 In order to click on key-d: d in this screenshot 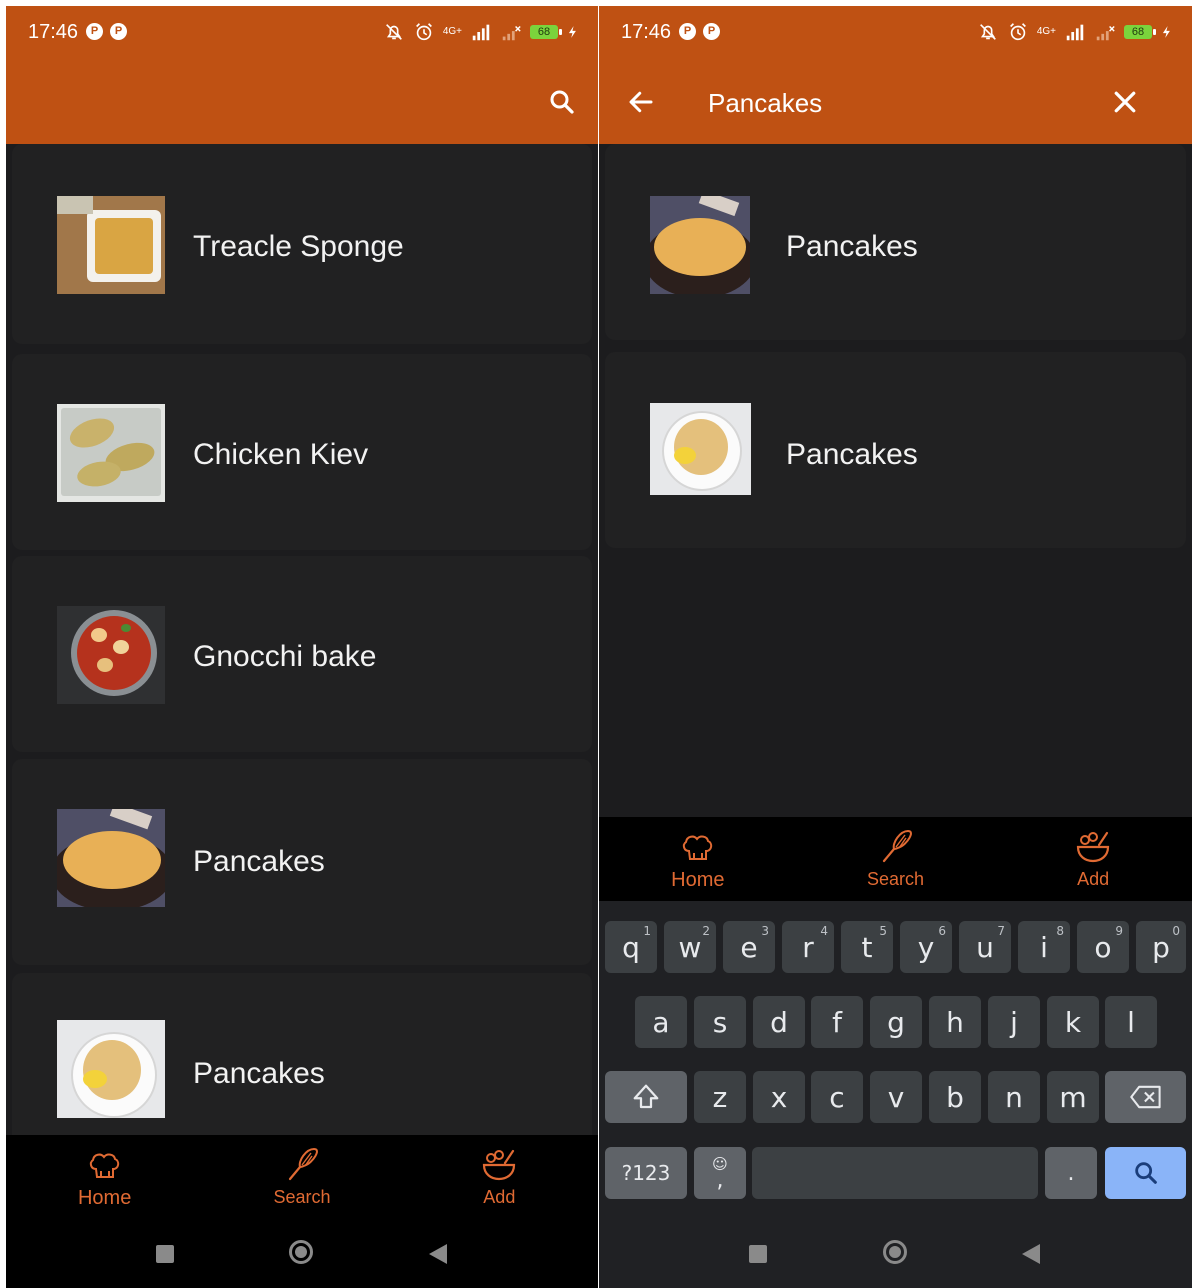, I will do `click(779, 1022)`.